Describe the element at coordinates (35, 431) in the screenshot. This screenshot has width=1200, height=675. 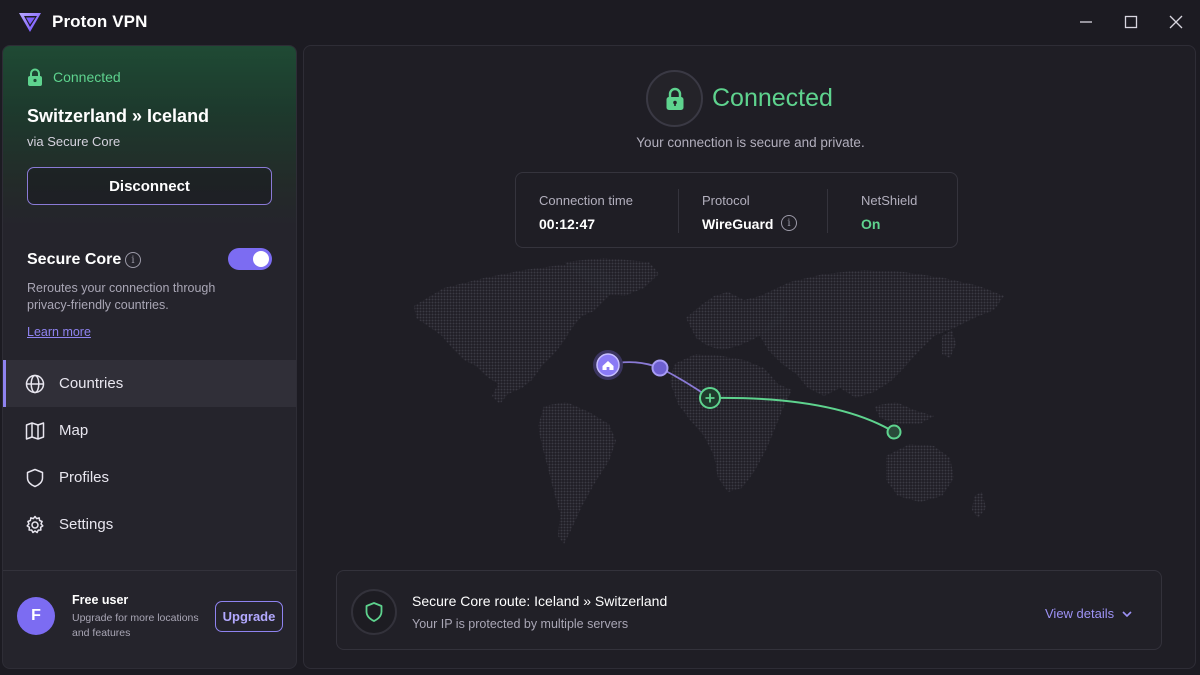
I see `map-icon` at that location.